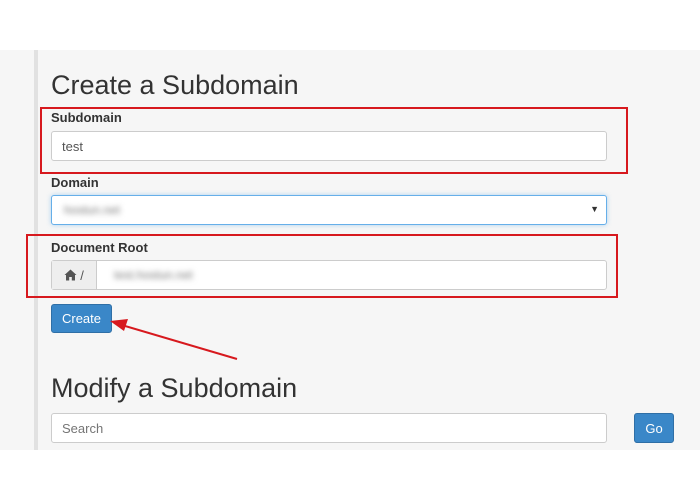 The image size is (700, 500). What do you see at coordinates (175, 85) in the screenshot?
I see `create-subdomain-heading: Create a Subdomain` at bounding box center [175, 85].